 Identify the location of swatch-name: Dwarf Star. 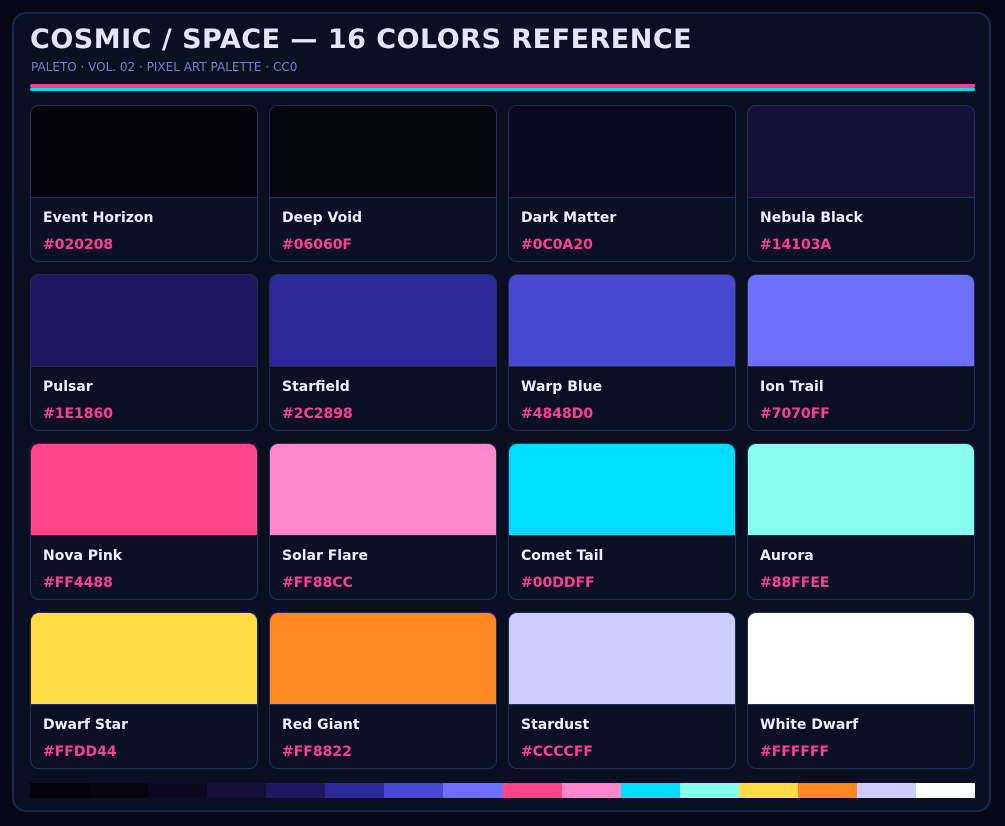
(85, 725).